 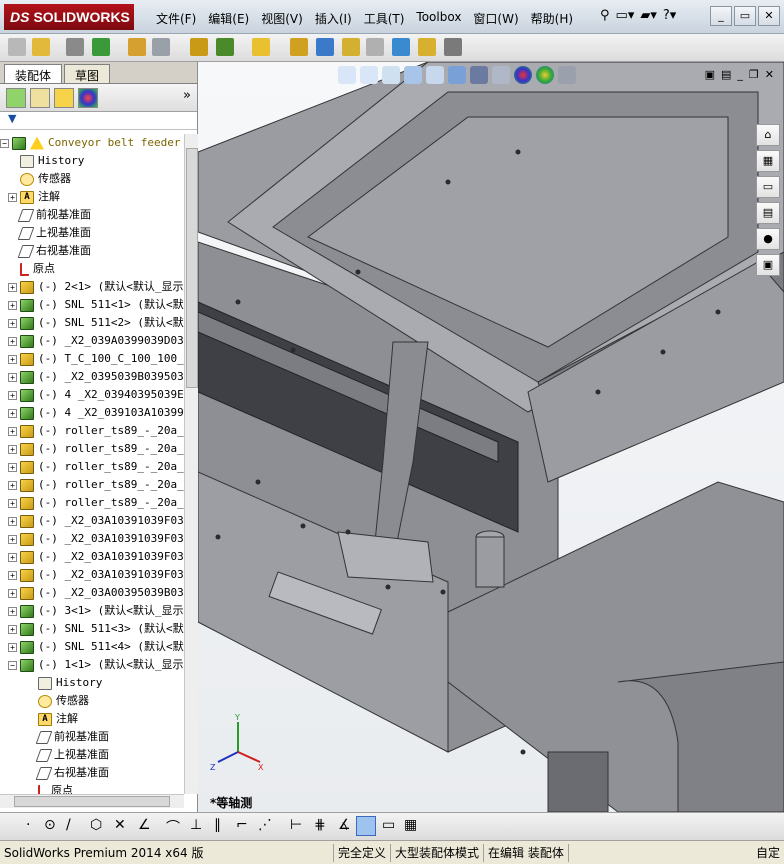 What do you see at coordinates (320, 825) in the screenshot?
I see `grid-icon: ⋕` at bounding box center [320, 825].